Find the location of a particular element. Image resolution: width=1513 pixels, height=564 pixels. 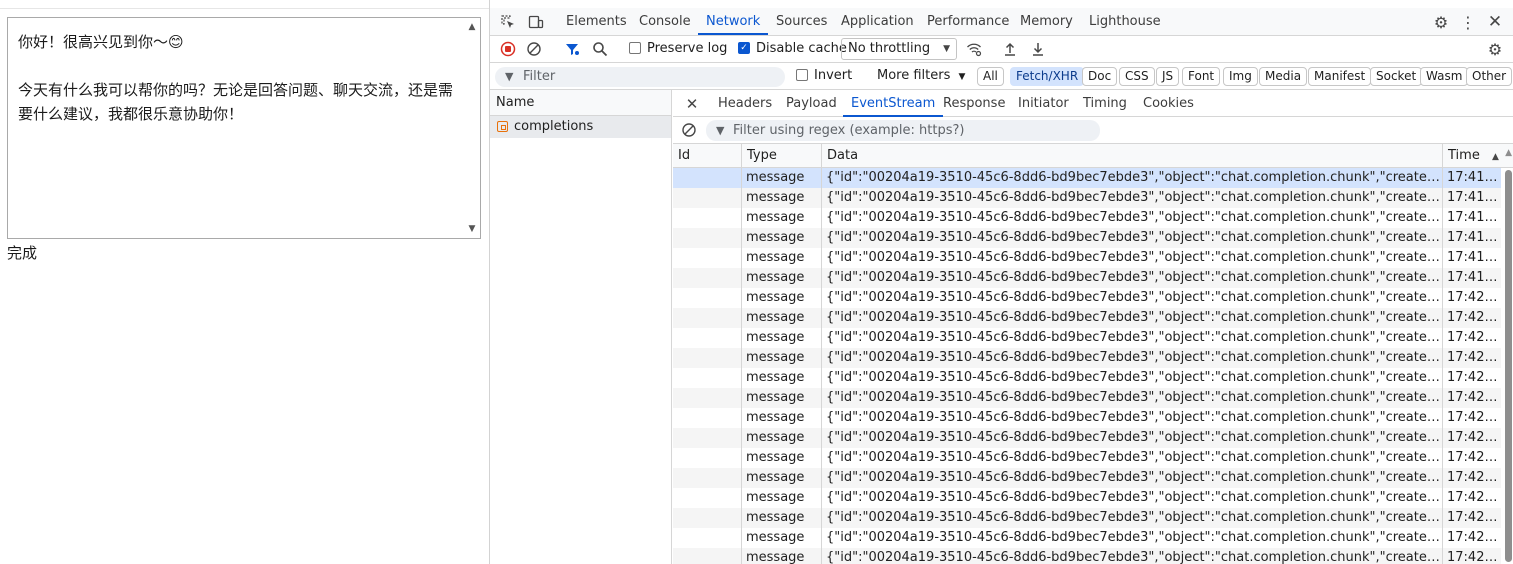

stop-recording-icon is located at coordinates (508, 49).